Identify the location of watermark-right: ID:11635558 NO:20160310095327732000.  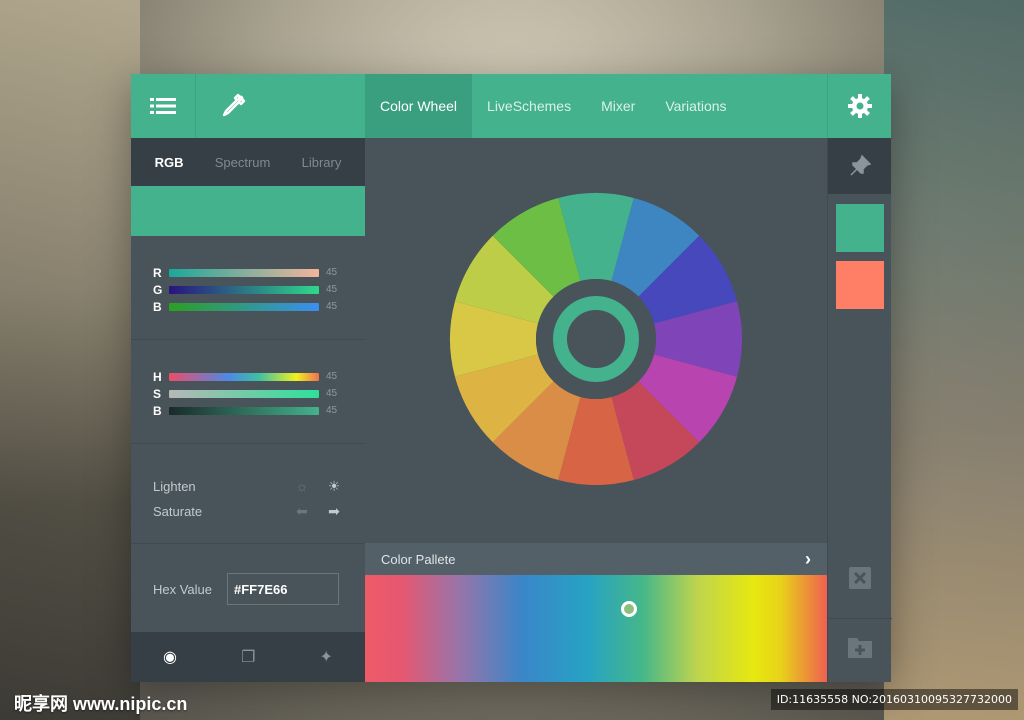
(894, 699).